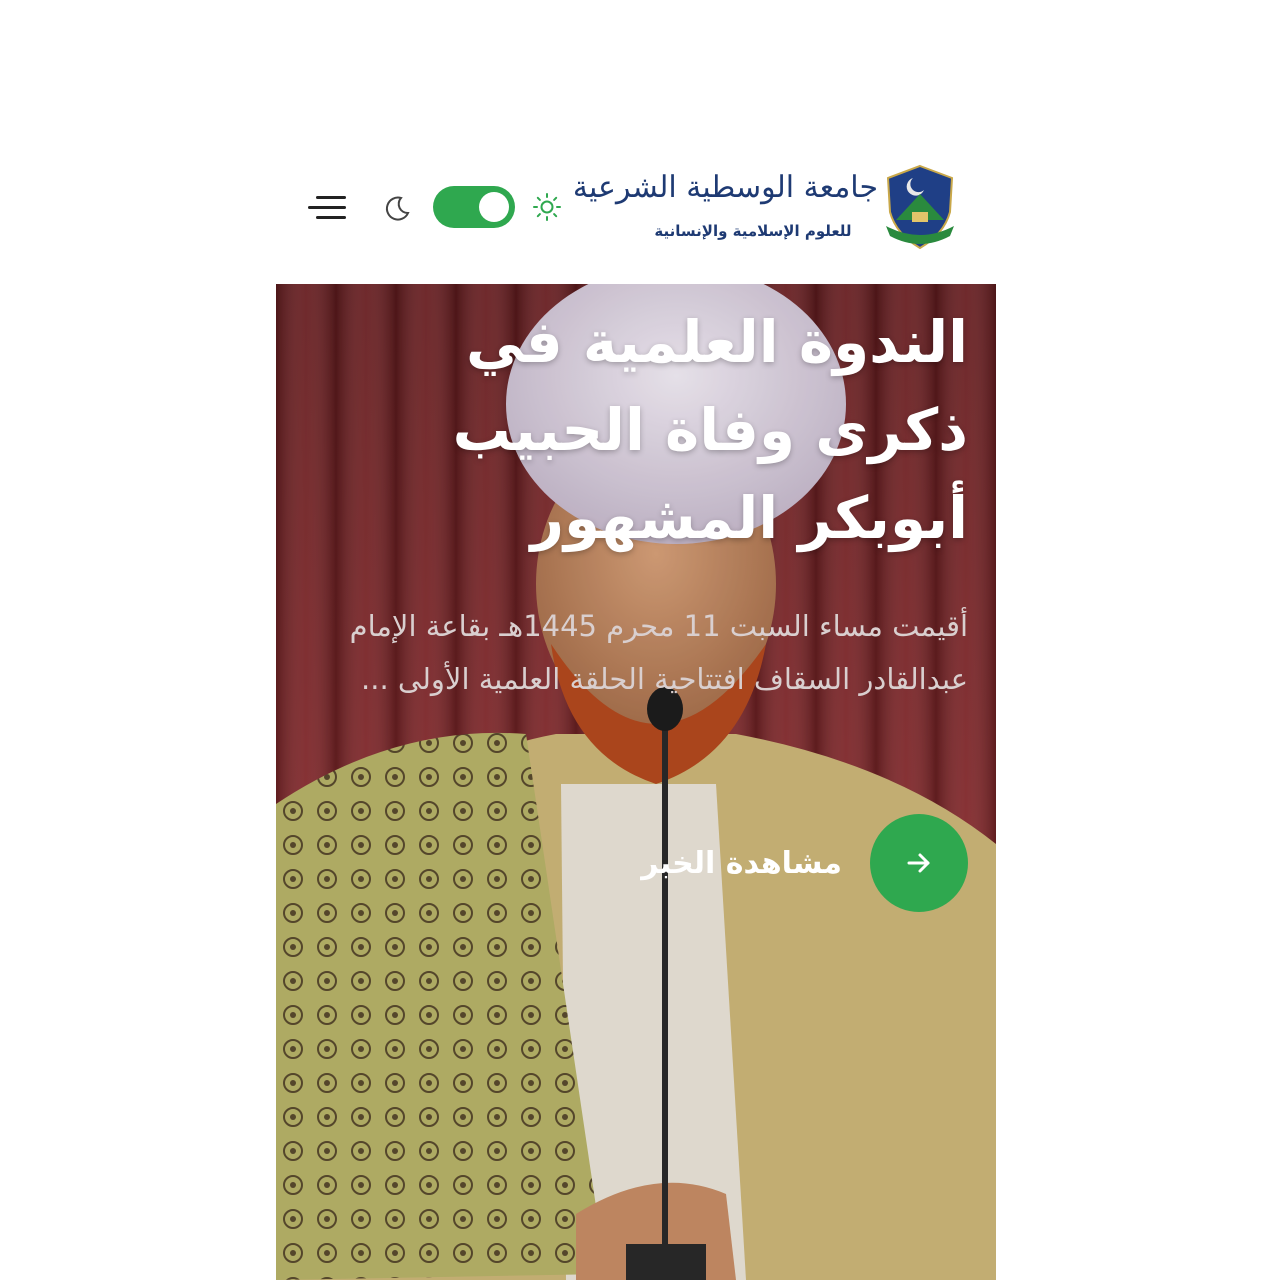  I want to click on arrow-right-icon, so click(918, 863).